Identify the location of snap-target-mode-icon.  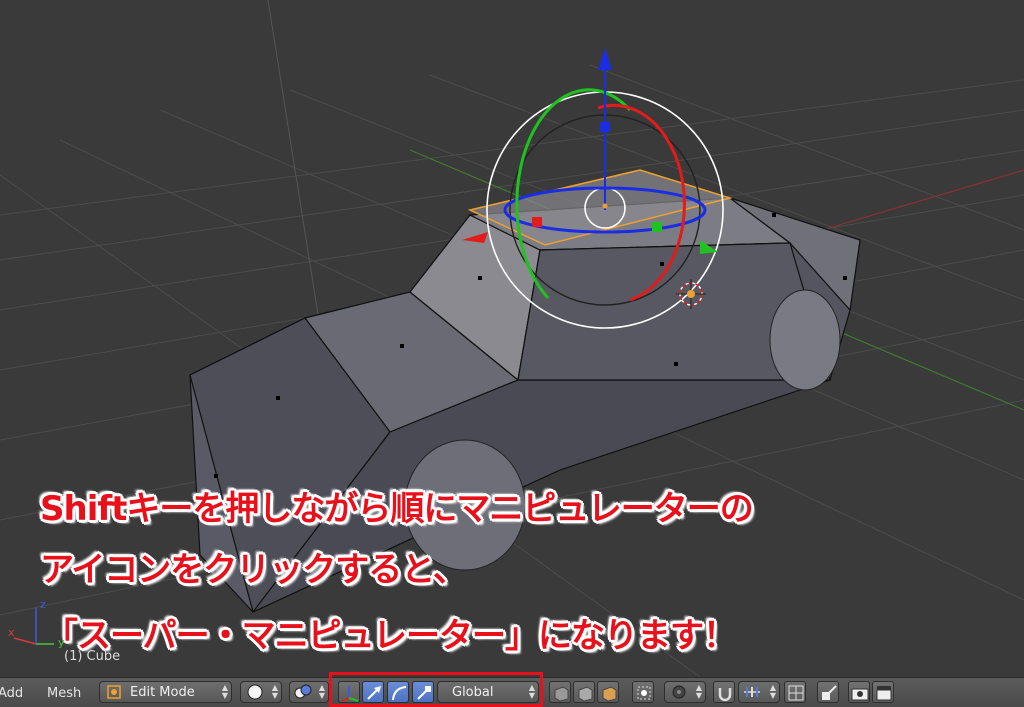
(796, 693).